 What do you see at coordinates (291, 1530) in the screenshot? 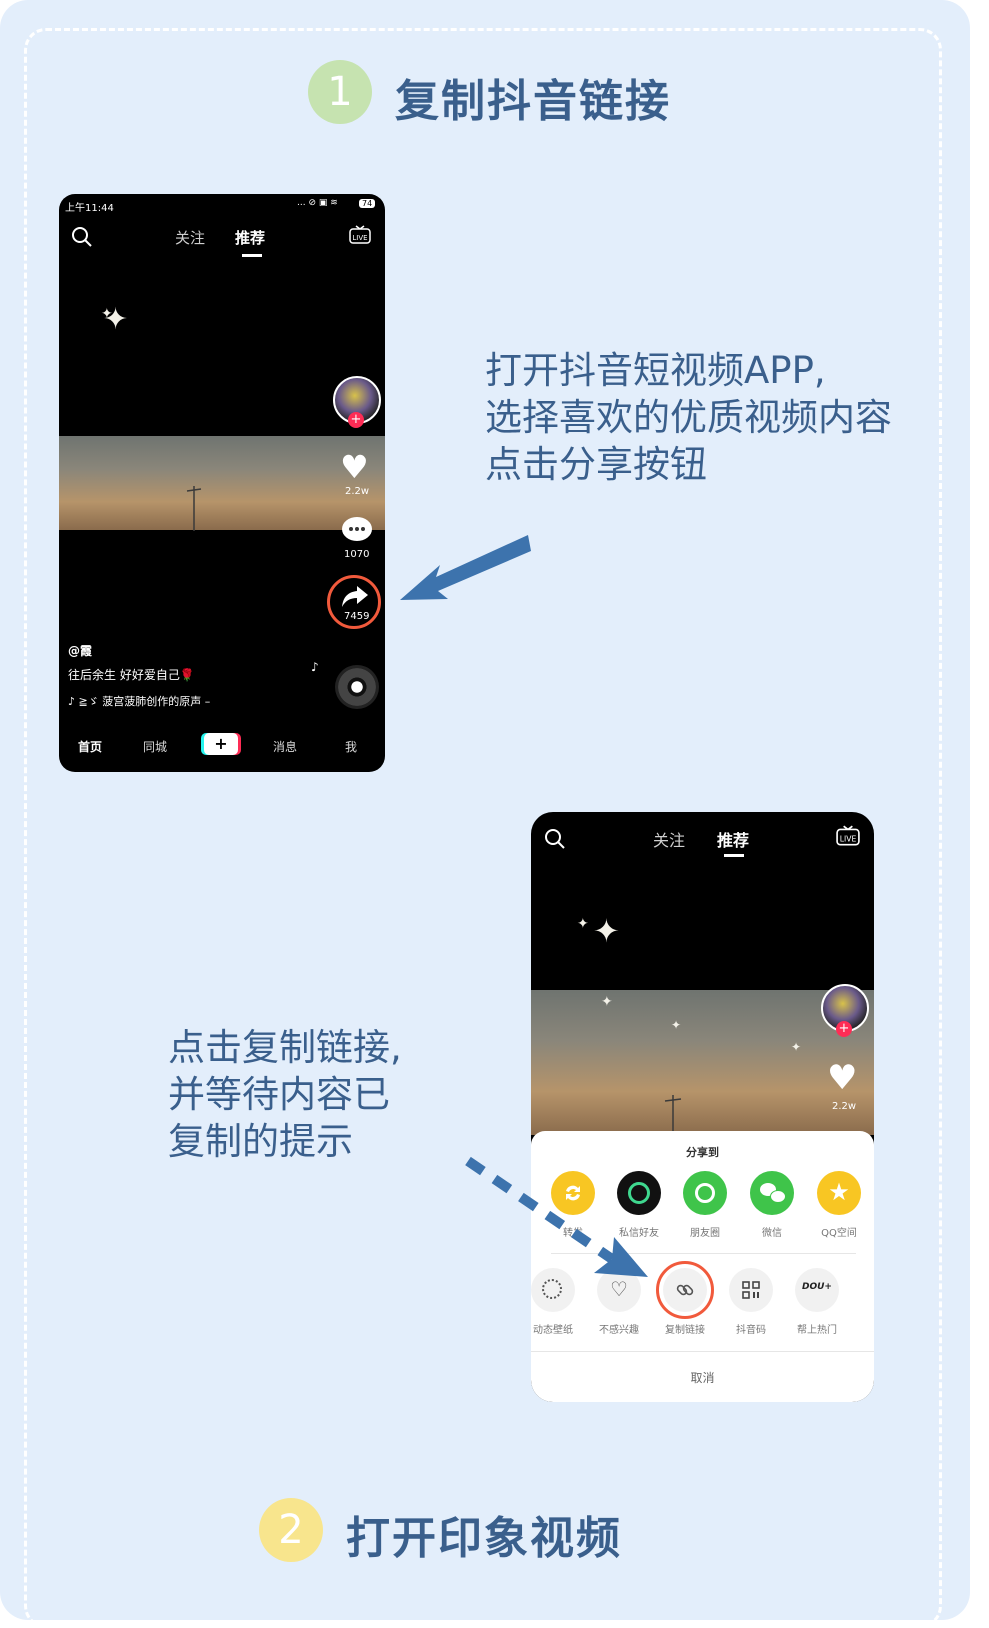
I see `step2-number-badge: 2` at bounding box center [291, 1530].